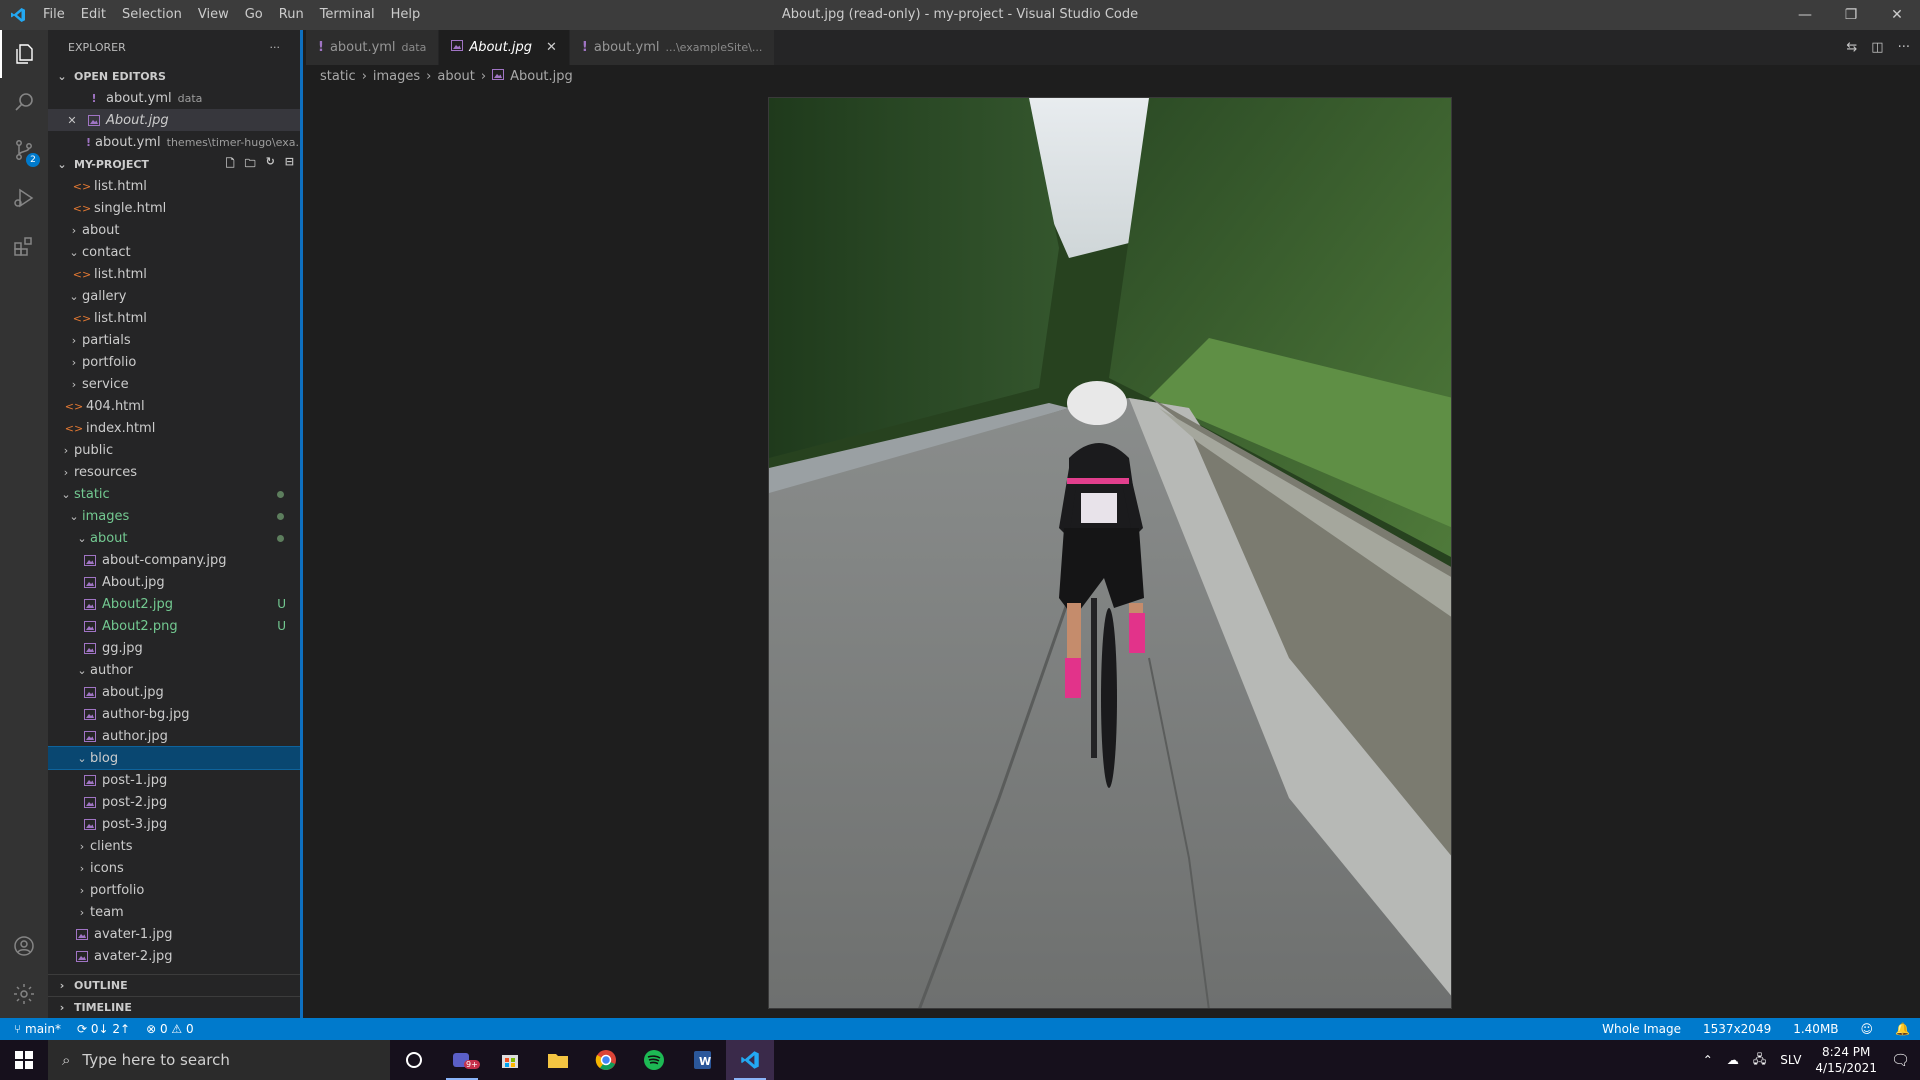  I want to click on tree-folder: ⌄ images, so click(174, 516).